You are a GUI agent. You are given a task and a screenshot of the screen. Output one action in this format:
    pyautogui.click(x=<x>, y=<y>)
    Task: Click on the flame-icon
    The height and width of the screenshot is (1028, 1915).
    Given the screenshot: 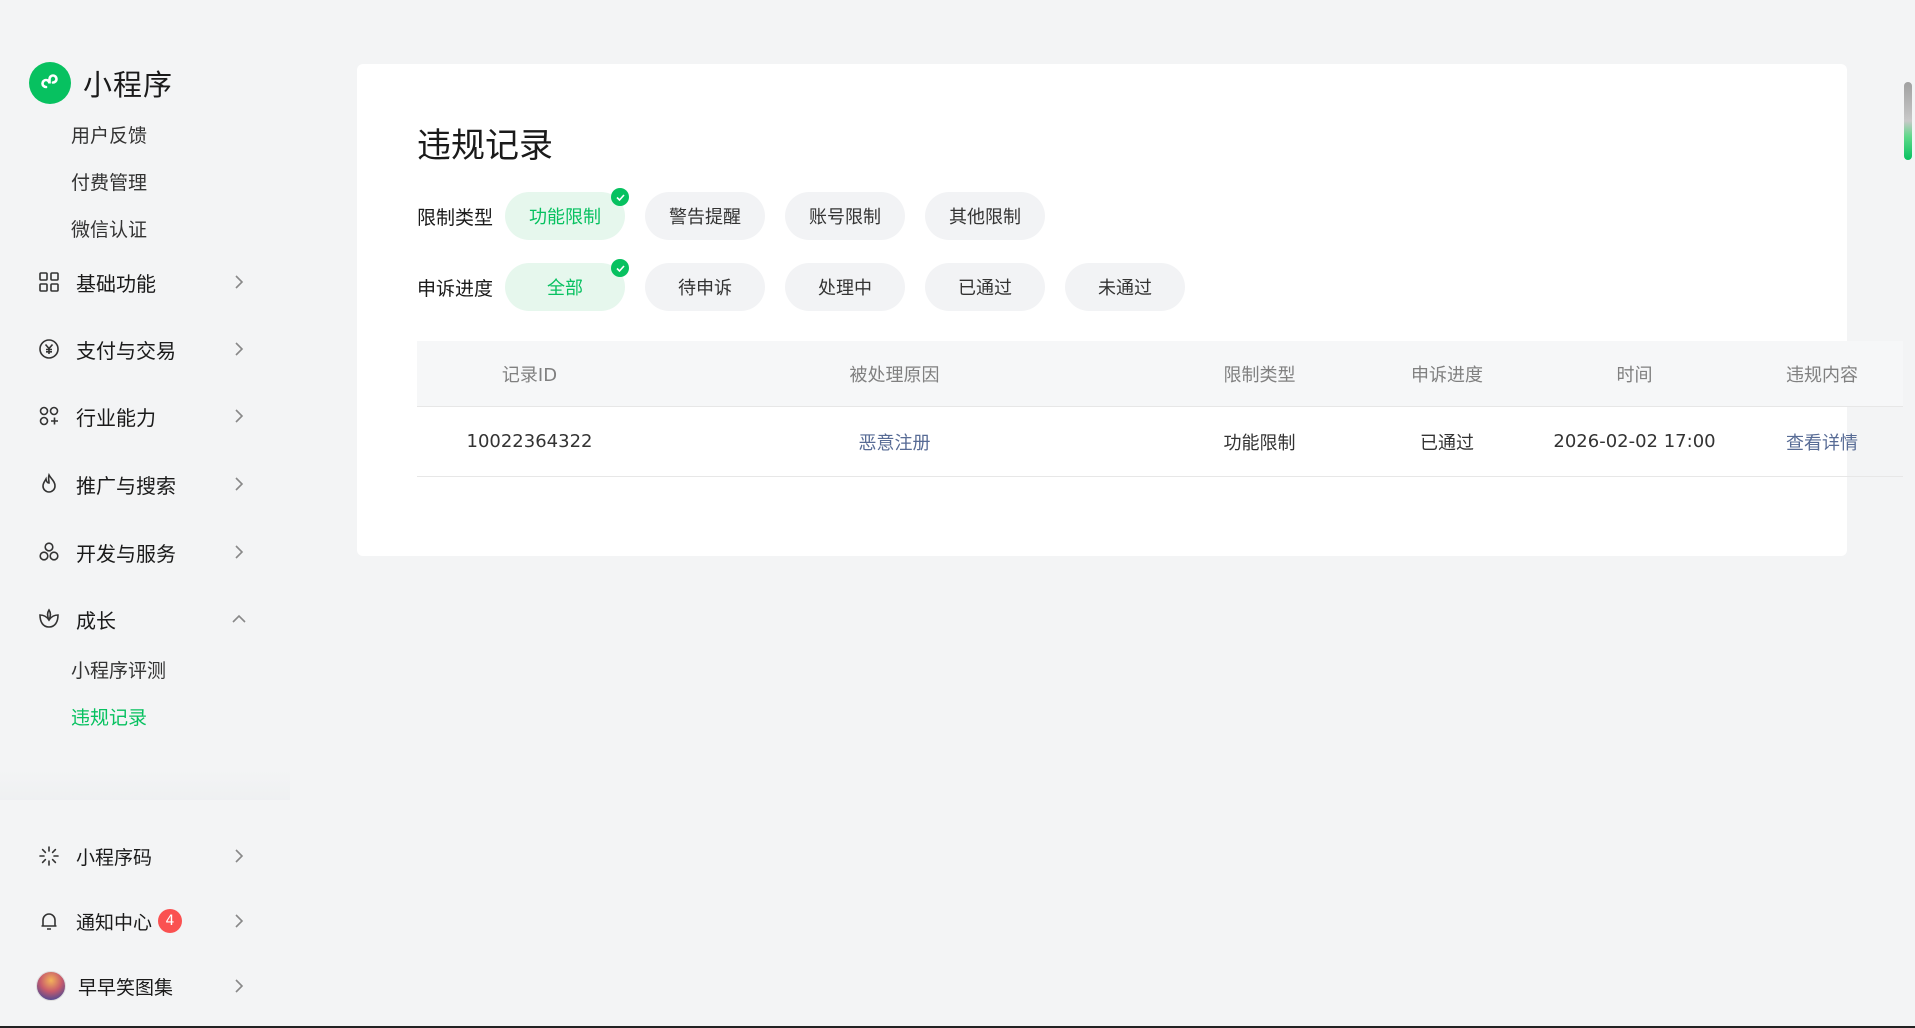 What is the action you would take?
    pyautogui.click(x=49, y=484)
    